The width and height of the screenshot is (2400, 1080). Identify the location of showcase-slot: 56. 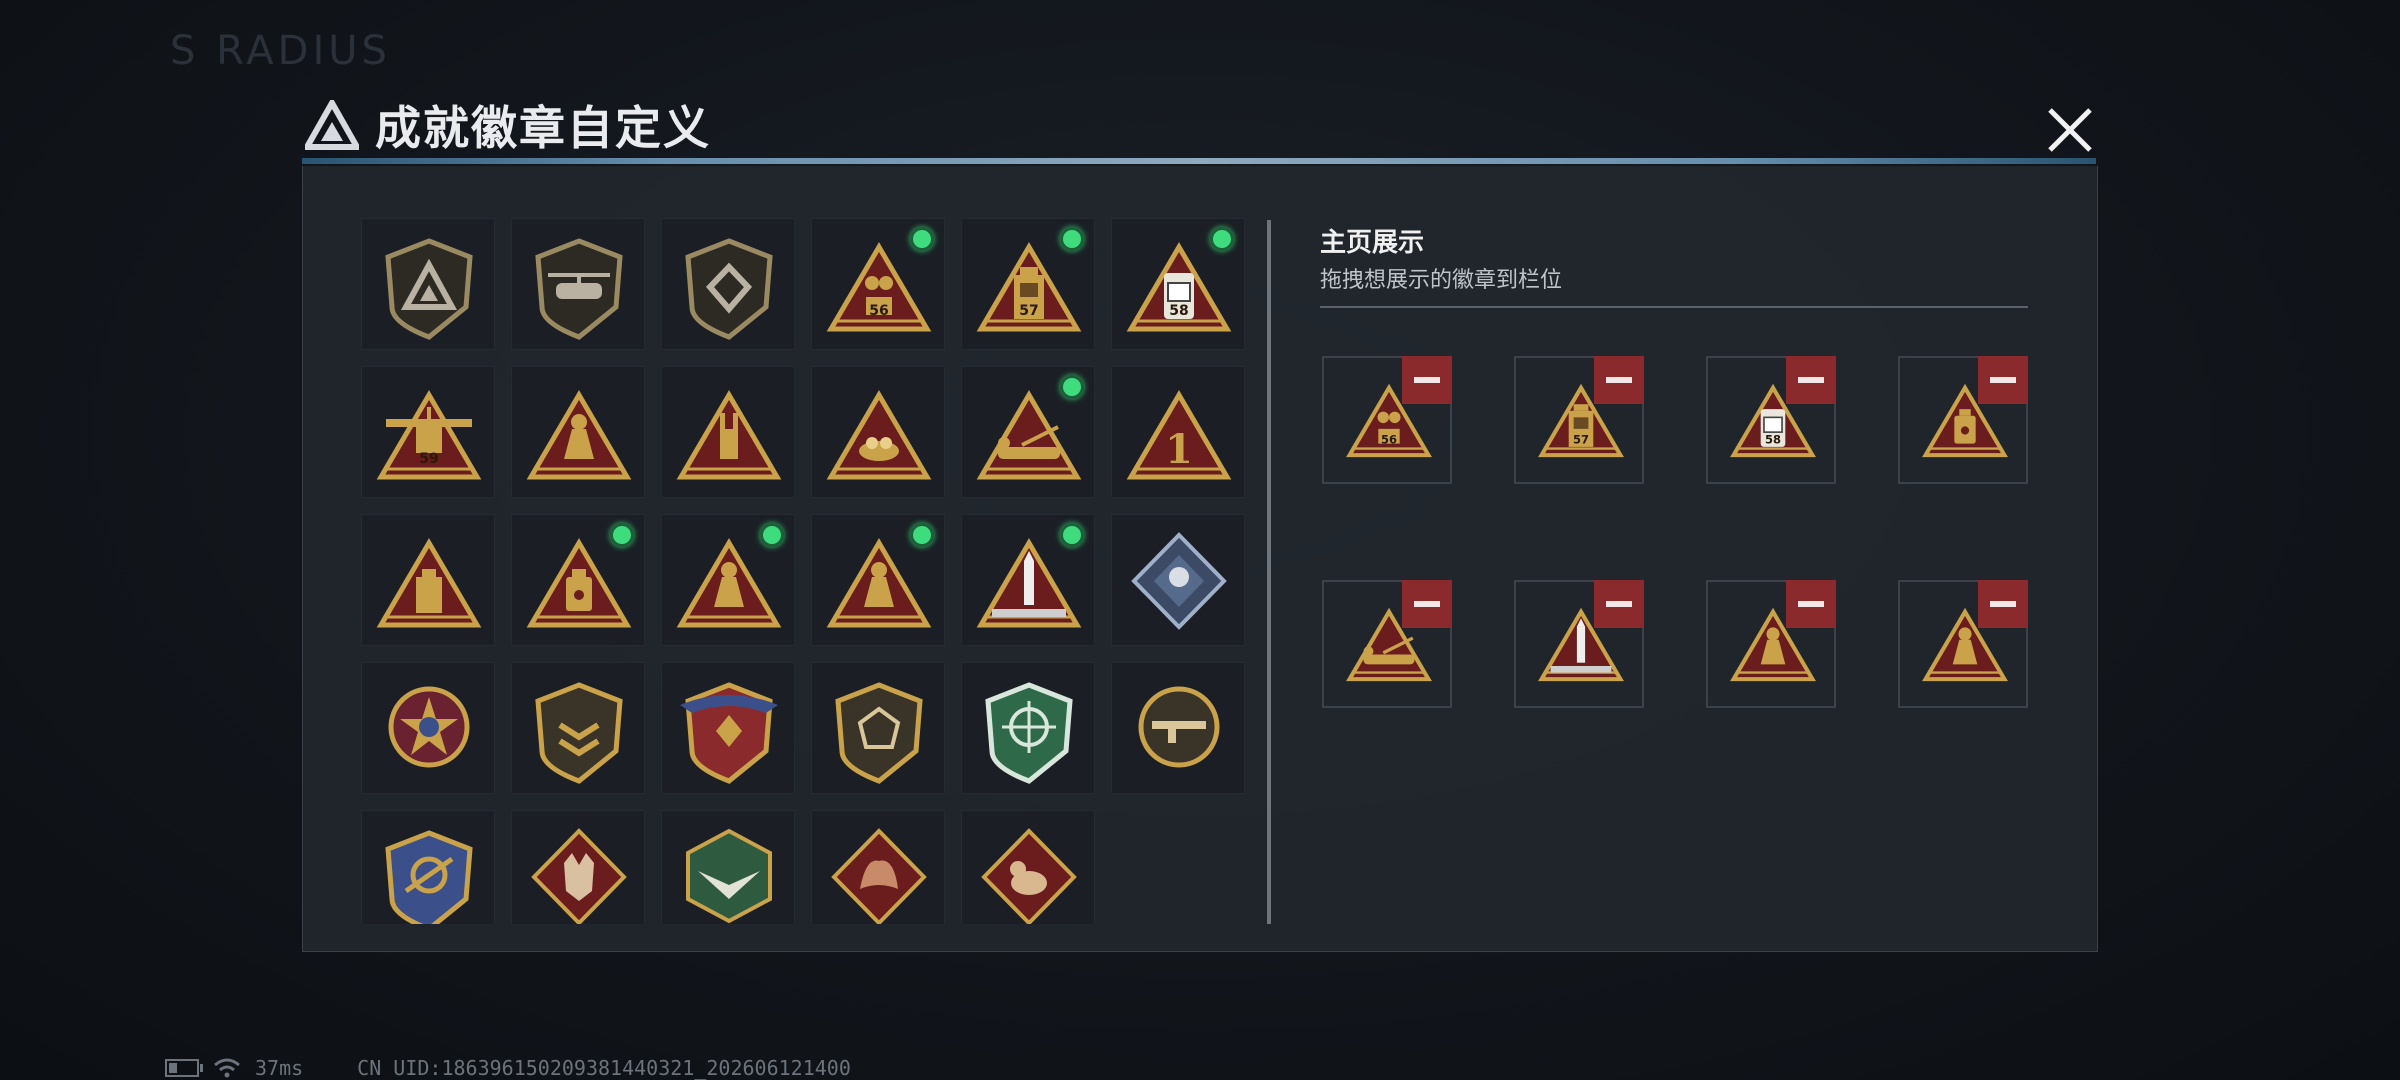
(1387, 420).